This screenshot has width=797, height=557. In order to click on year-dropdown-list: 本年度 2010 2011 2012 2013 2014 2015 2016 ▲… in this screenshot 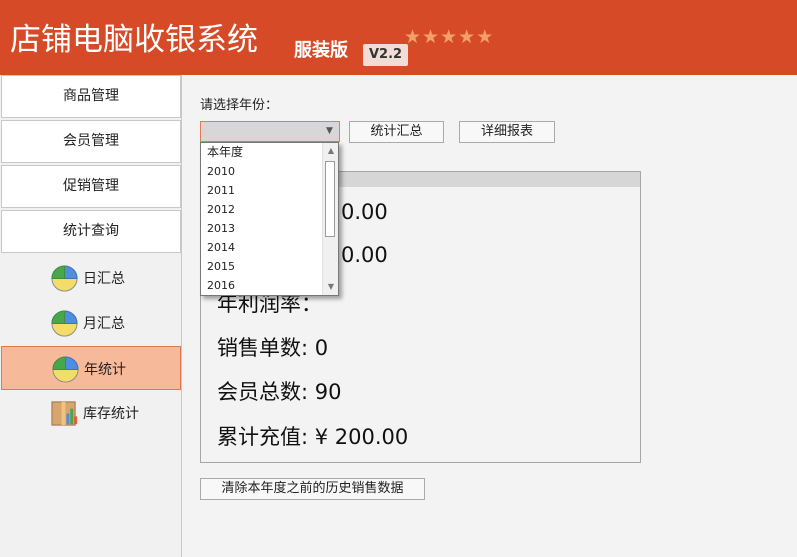, I will do `click(269, 219)`.